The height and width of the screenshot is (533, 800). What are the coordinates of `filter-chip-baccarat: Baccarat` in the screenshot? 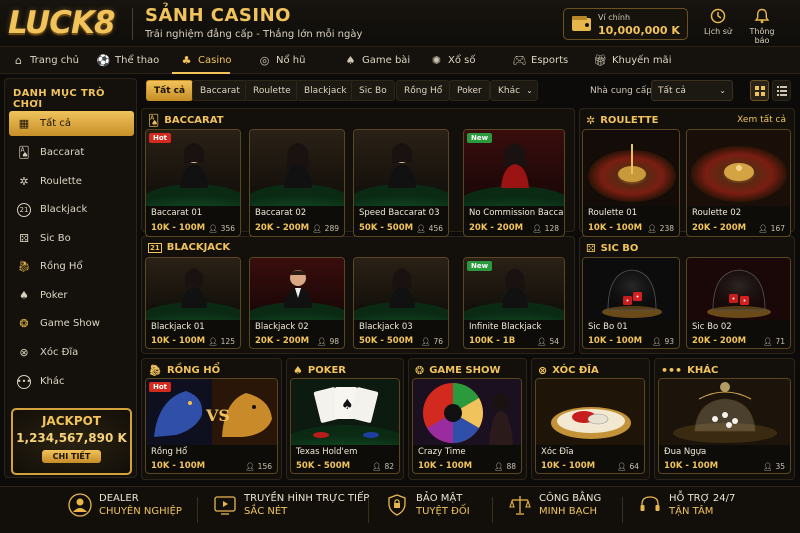 It's located at (220, 90).